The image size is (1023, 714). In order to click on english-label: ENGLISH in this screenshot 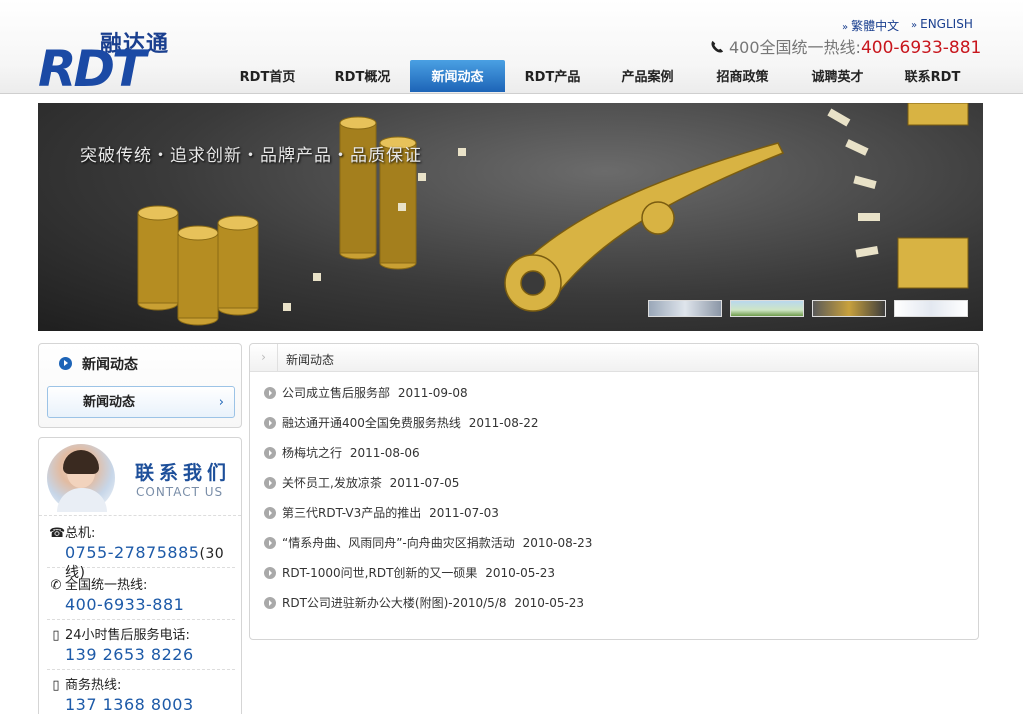, I will do `click(946, 24)`.